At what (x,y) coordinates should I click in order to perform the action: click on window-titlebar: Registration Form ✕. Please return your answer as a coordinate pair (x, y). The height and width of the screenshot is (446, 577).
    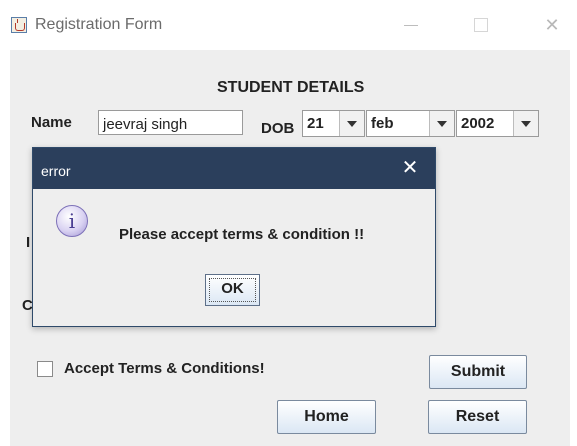
    Looking at the image, I should click on (288, 25).